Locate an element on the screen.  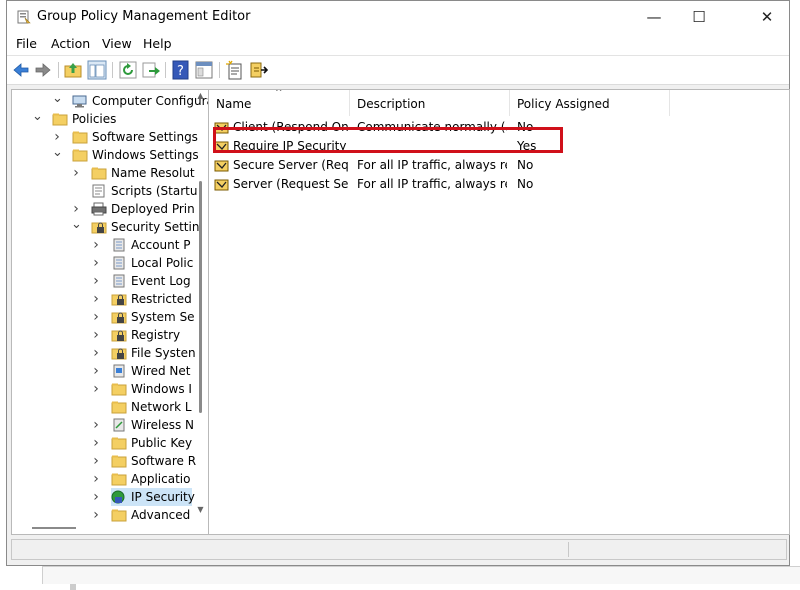
tree-item: ⌄ Policies is located at coordinates (112, 119).